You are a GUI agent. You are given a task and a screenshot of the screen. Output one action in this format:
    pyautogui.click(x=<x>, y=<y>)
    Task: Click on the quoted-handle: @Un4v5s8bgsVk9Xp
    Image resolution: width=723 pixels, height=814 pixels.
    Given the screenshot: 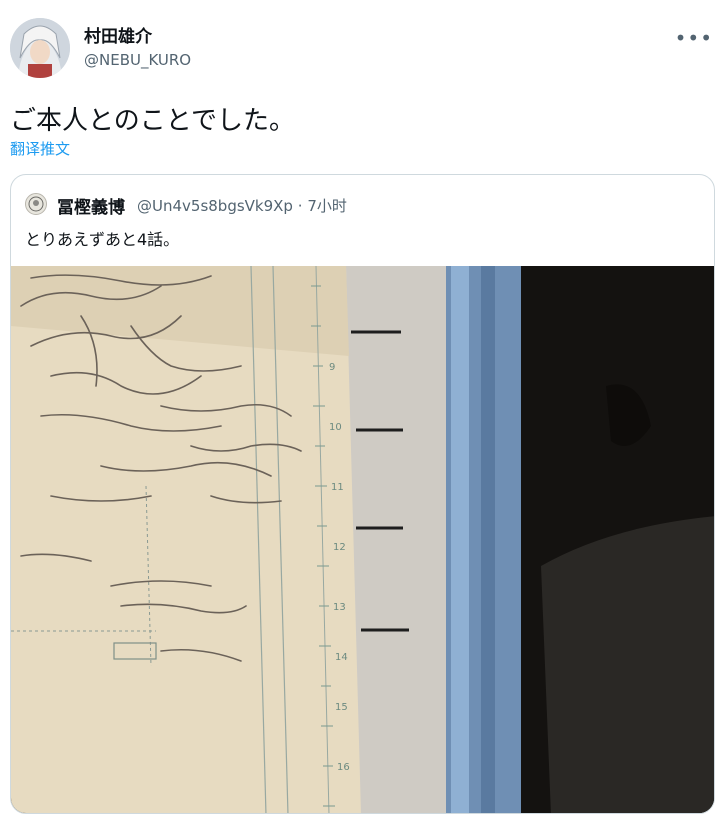 What is the action you would take?
    pyautogui.click(x=215, y=206)
    